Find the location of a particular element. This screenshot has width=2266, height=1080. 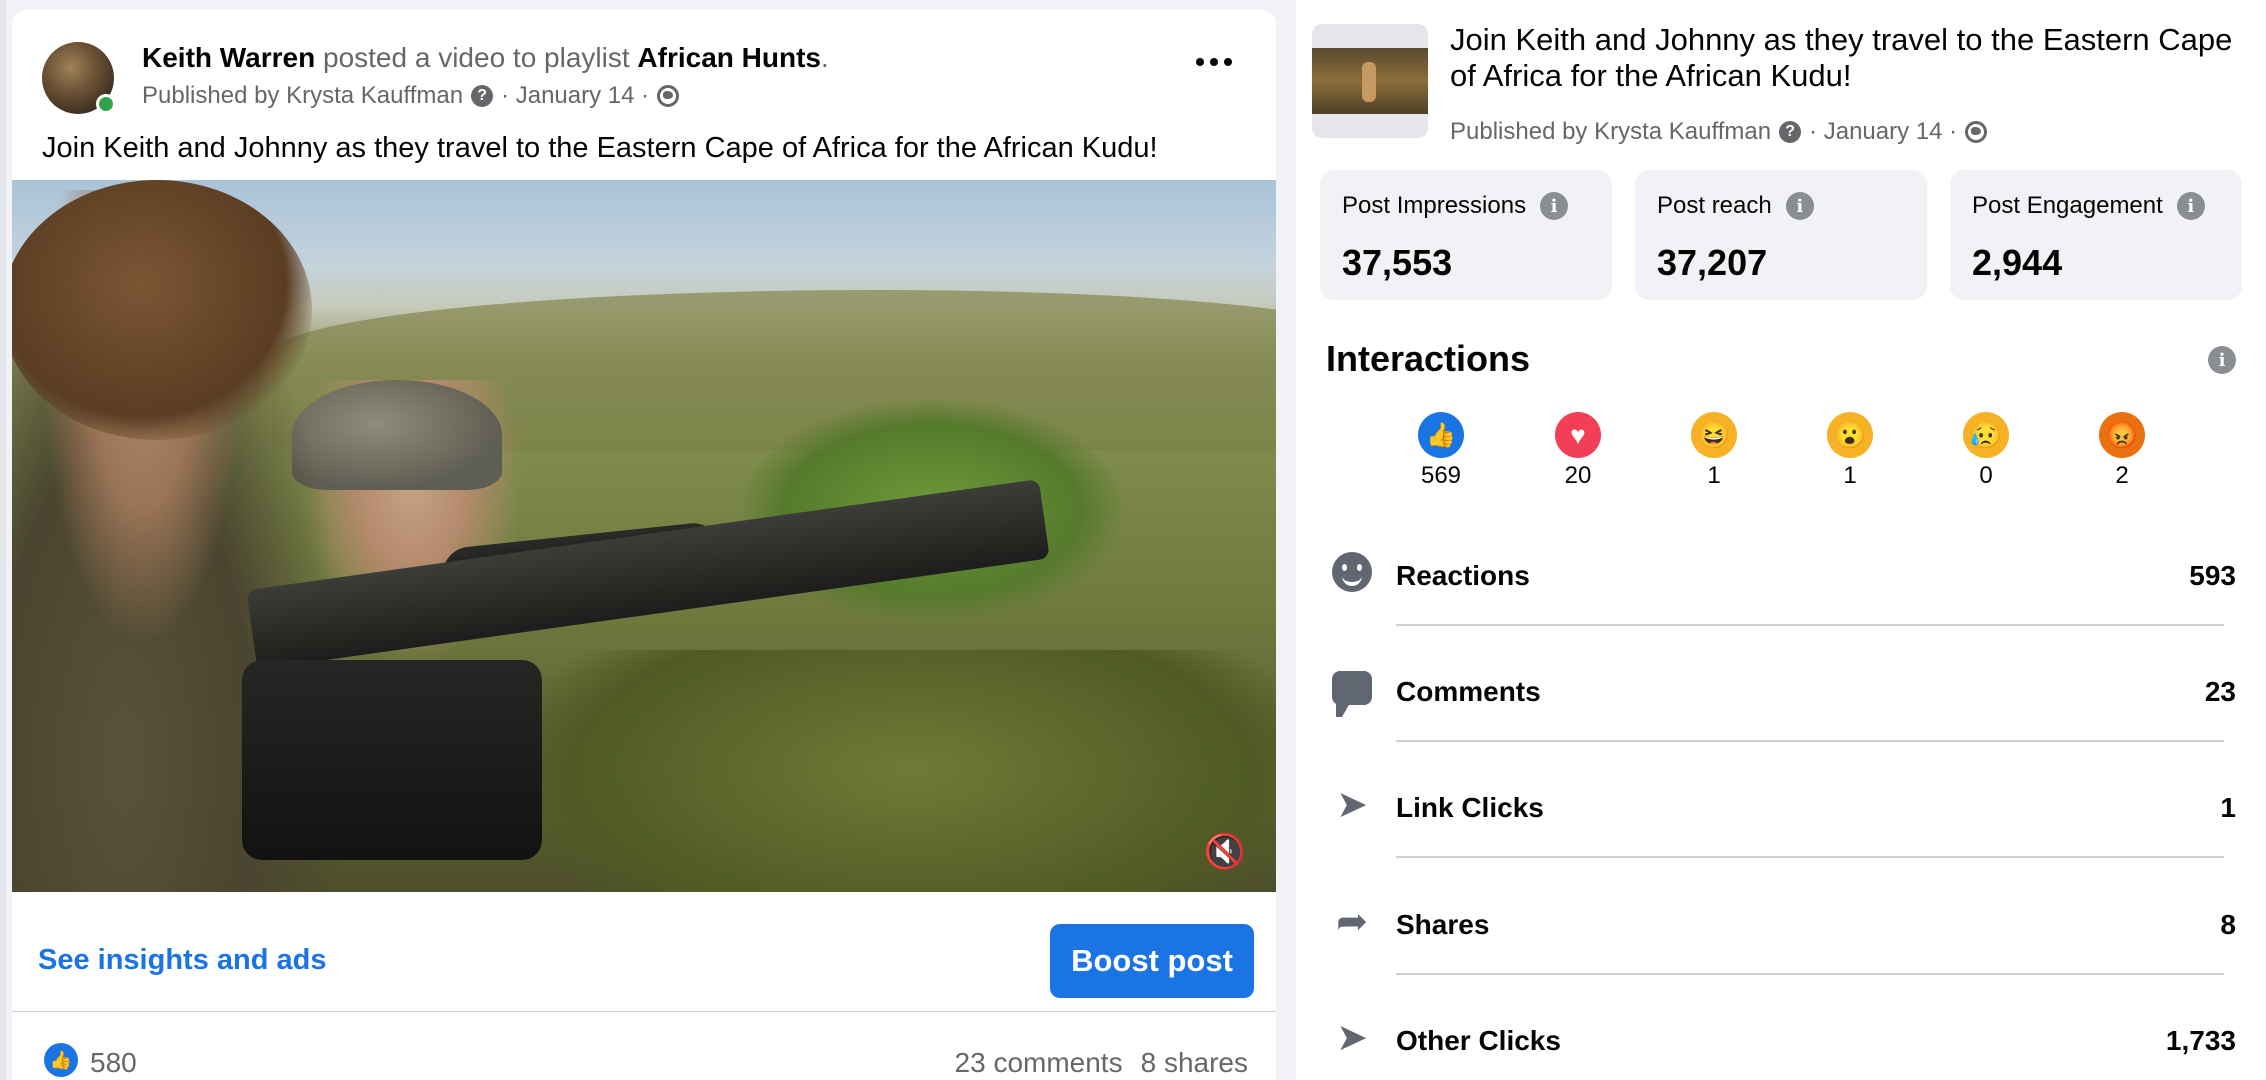

reaction-like: 👍 569 is located at coordinates (1441, 451).